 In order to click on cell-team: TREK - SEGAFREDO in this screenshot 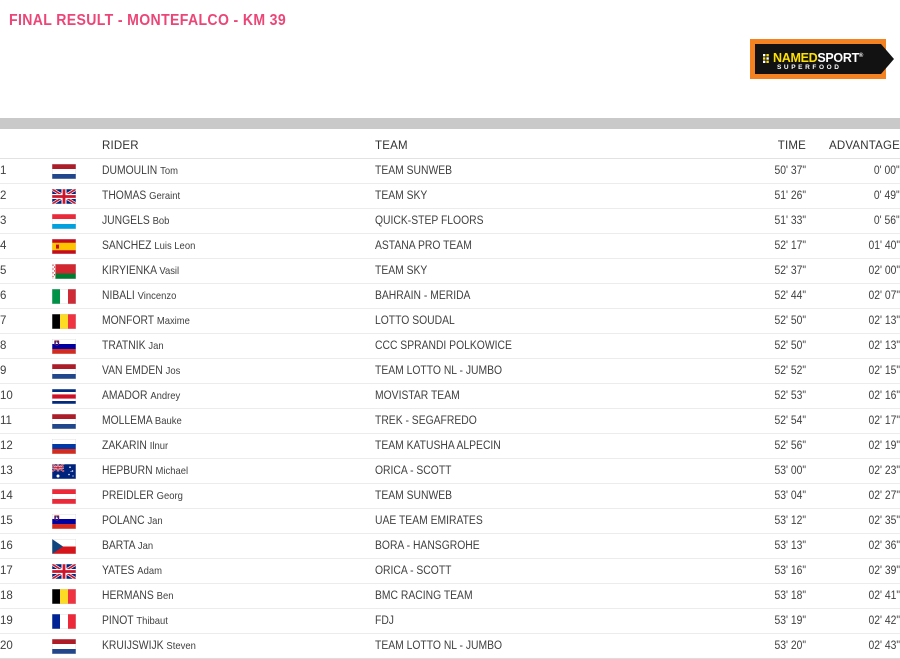, I will do `click(550, 421)`.